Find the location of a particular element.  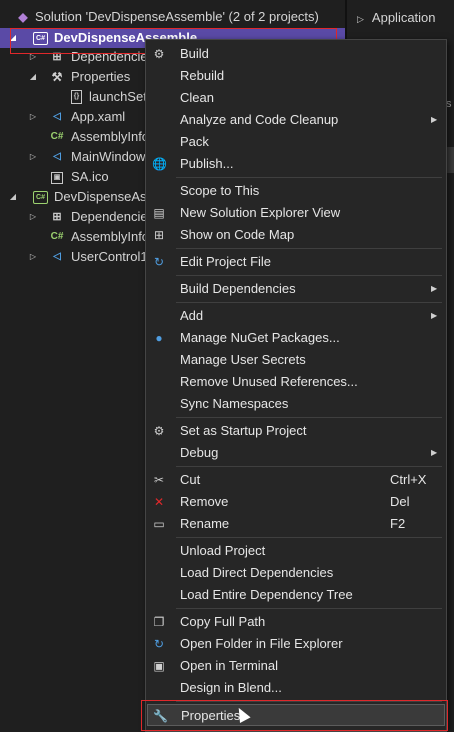

menu-item-new-solution-explorer-view: ▤ New Solution Explorer View is located at coordinates (296, 213).